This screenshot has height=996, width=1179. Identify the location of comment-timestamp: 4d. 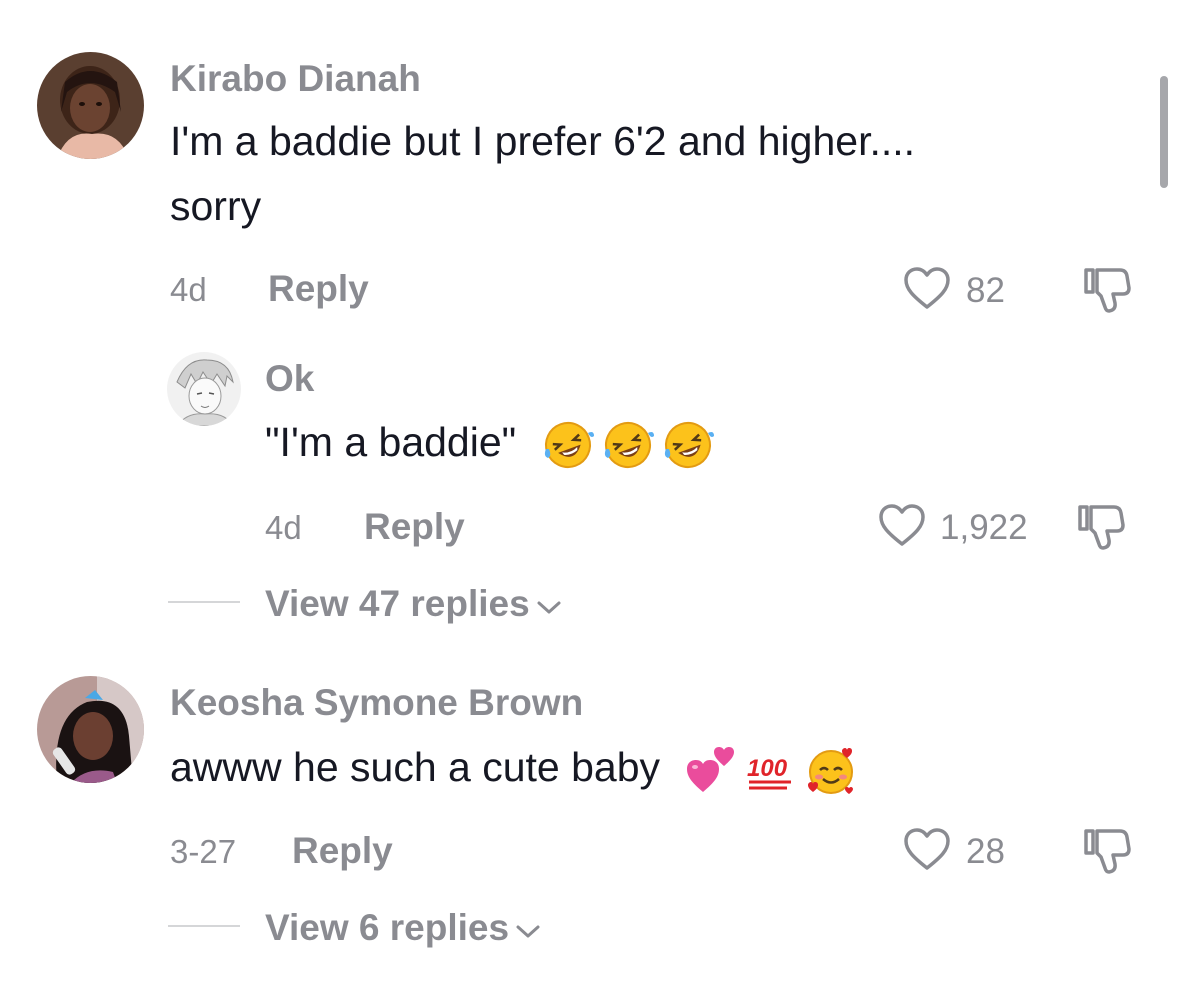
(188, 289).